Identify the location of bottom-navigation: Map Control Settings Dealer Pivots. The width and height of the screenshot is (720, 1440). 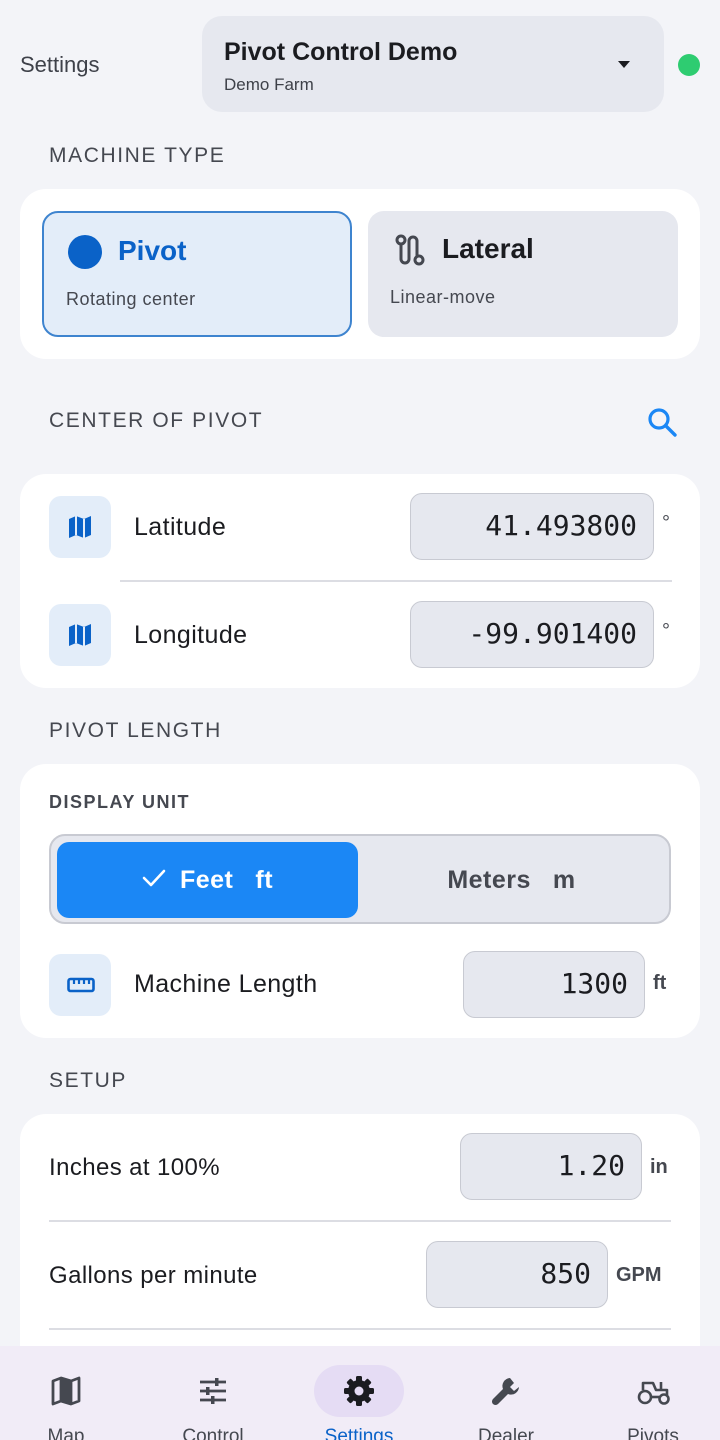
(360, 1393).